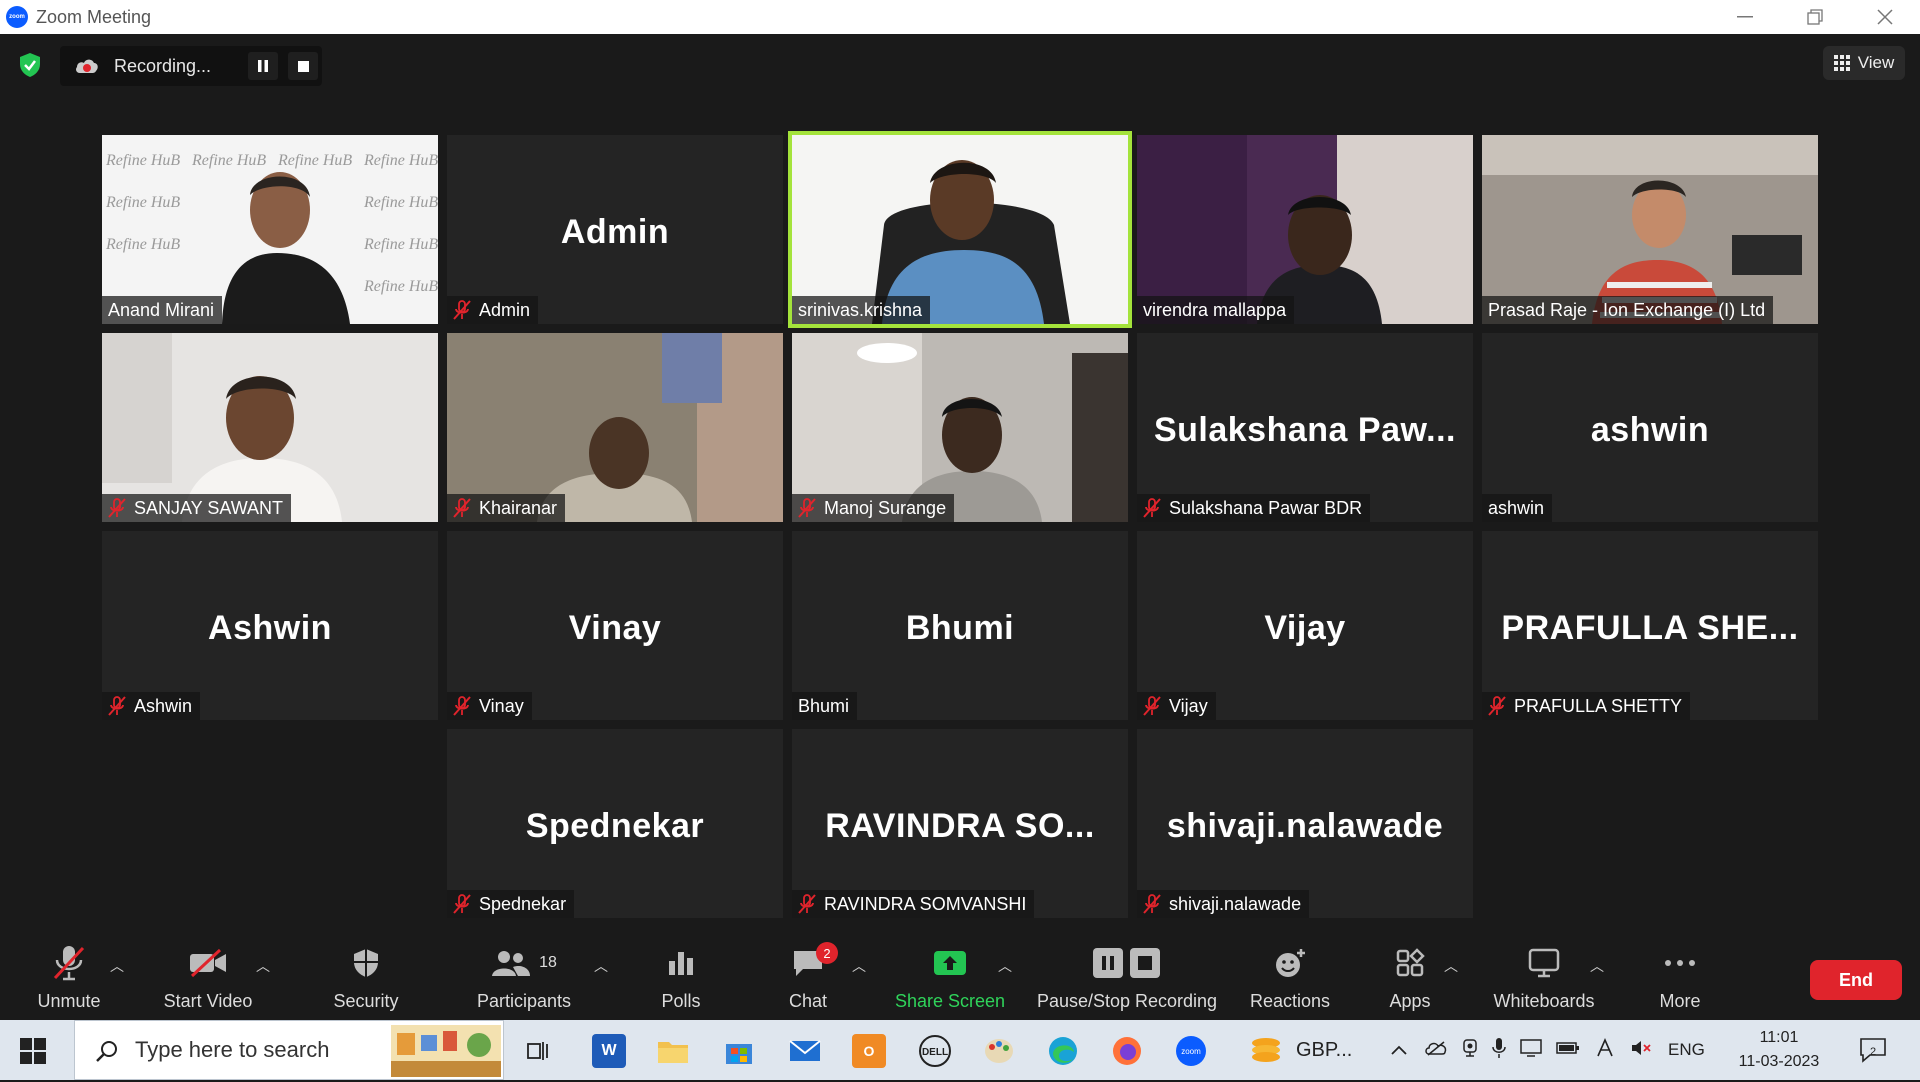  What do you see at coordinates (1191, 1051) in the screenshot?
I see `zoom-app-icon: zoom` at bounding box center [1191, 1051].